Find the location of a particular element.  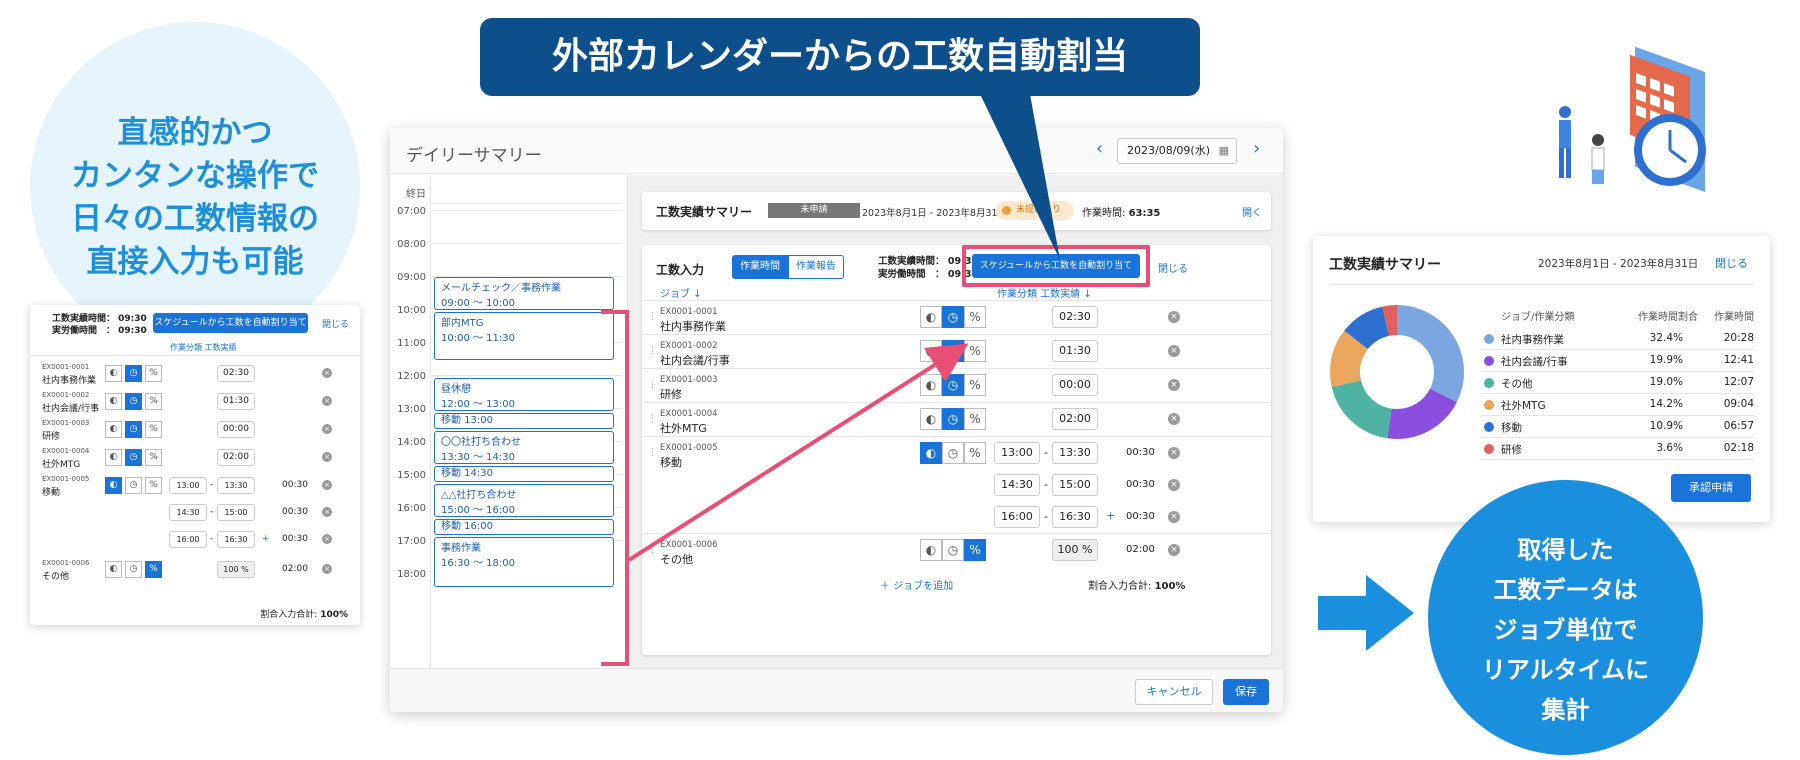

calendar-event: 移動 13:00 is located at coordinates (524, 421).